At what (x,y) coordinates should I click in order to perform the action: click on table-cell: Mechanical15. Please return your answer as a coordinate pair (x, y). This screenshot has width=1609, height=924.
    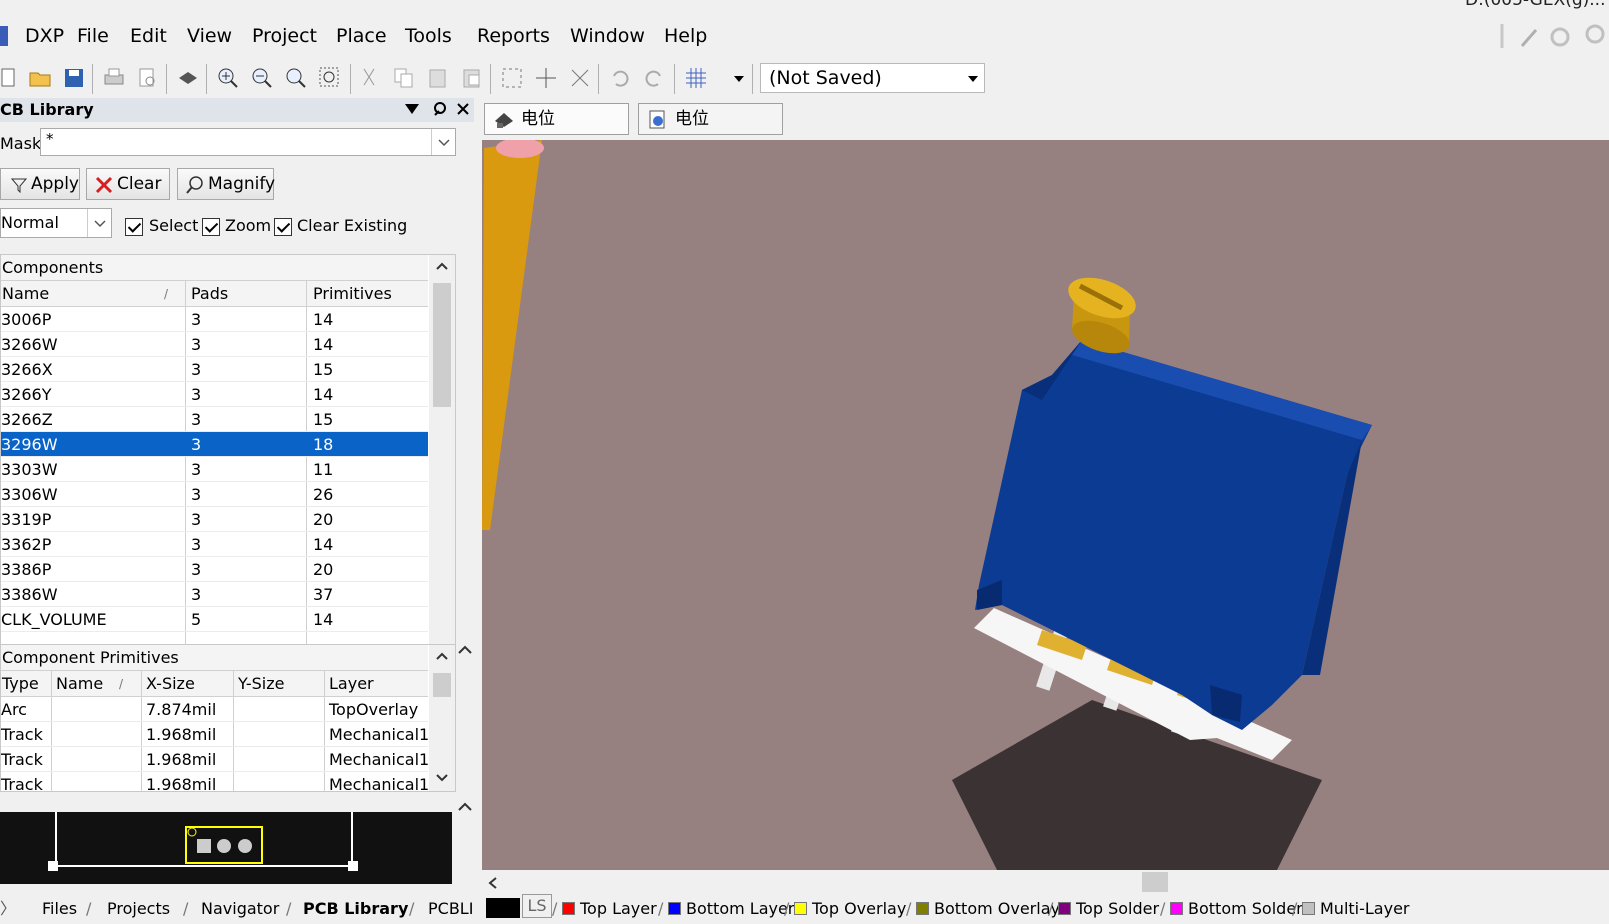
    Looking at the image, I should click on (378, 759).